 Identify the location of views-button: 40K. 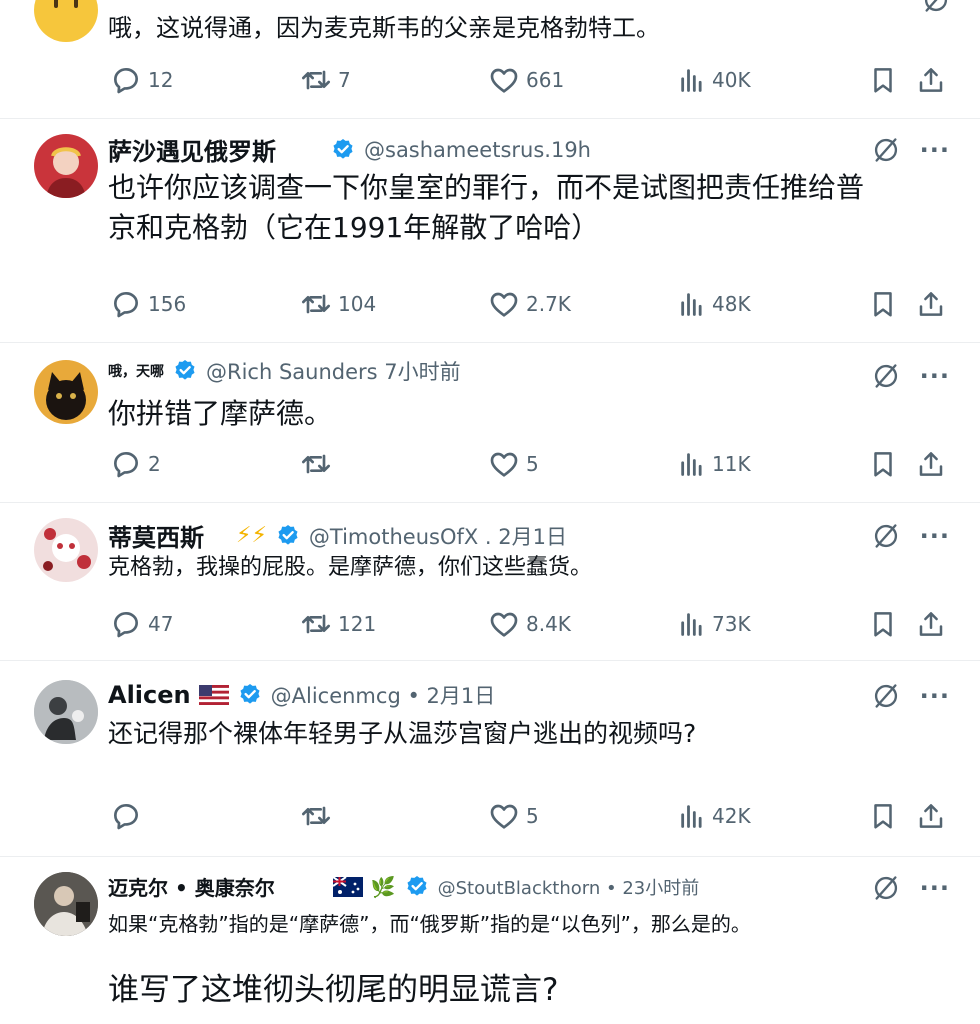
(714, 80).